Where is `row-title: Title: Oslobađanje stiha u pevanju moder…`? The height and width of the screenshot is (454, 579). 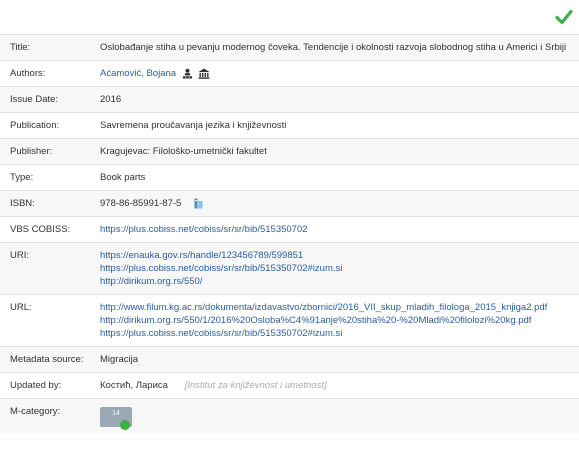 row-title: Title: Oslobađanje stiha u pevanju moder… is located at coordinates (289, 47).